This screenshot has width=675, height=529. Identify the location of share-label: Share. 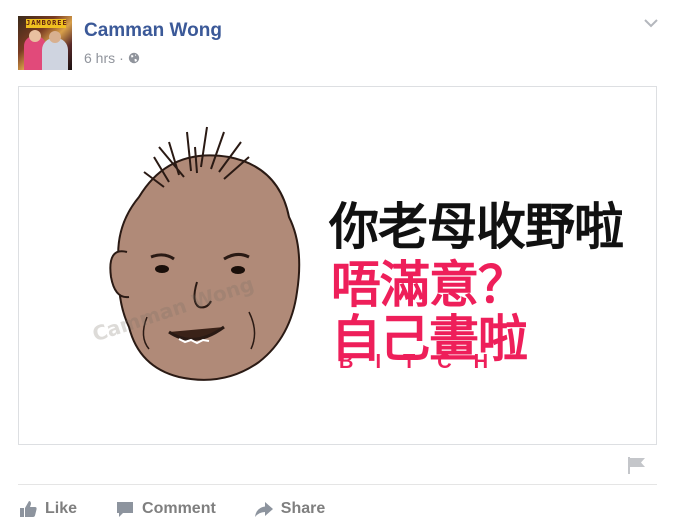
(303, 508).